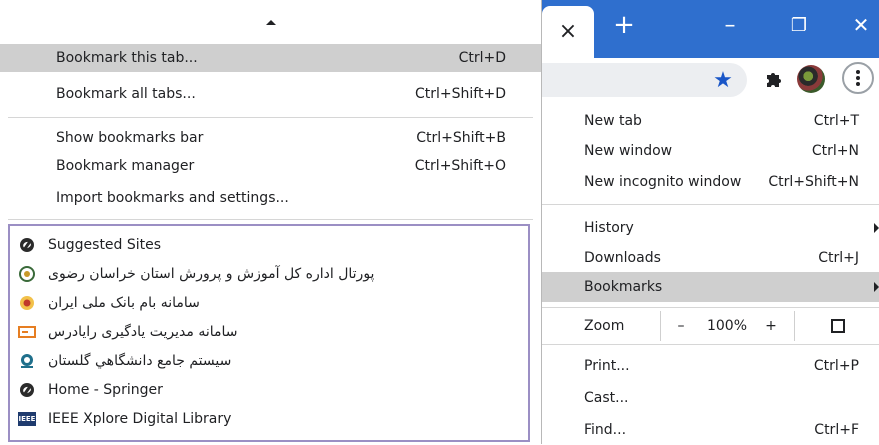 The width and height of the screenshot is (879, 445). Describe the element at coordinates (624, 25) in the screenshot. I see `new-tab-button: +` at that location.